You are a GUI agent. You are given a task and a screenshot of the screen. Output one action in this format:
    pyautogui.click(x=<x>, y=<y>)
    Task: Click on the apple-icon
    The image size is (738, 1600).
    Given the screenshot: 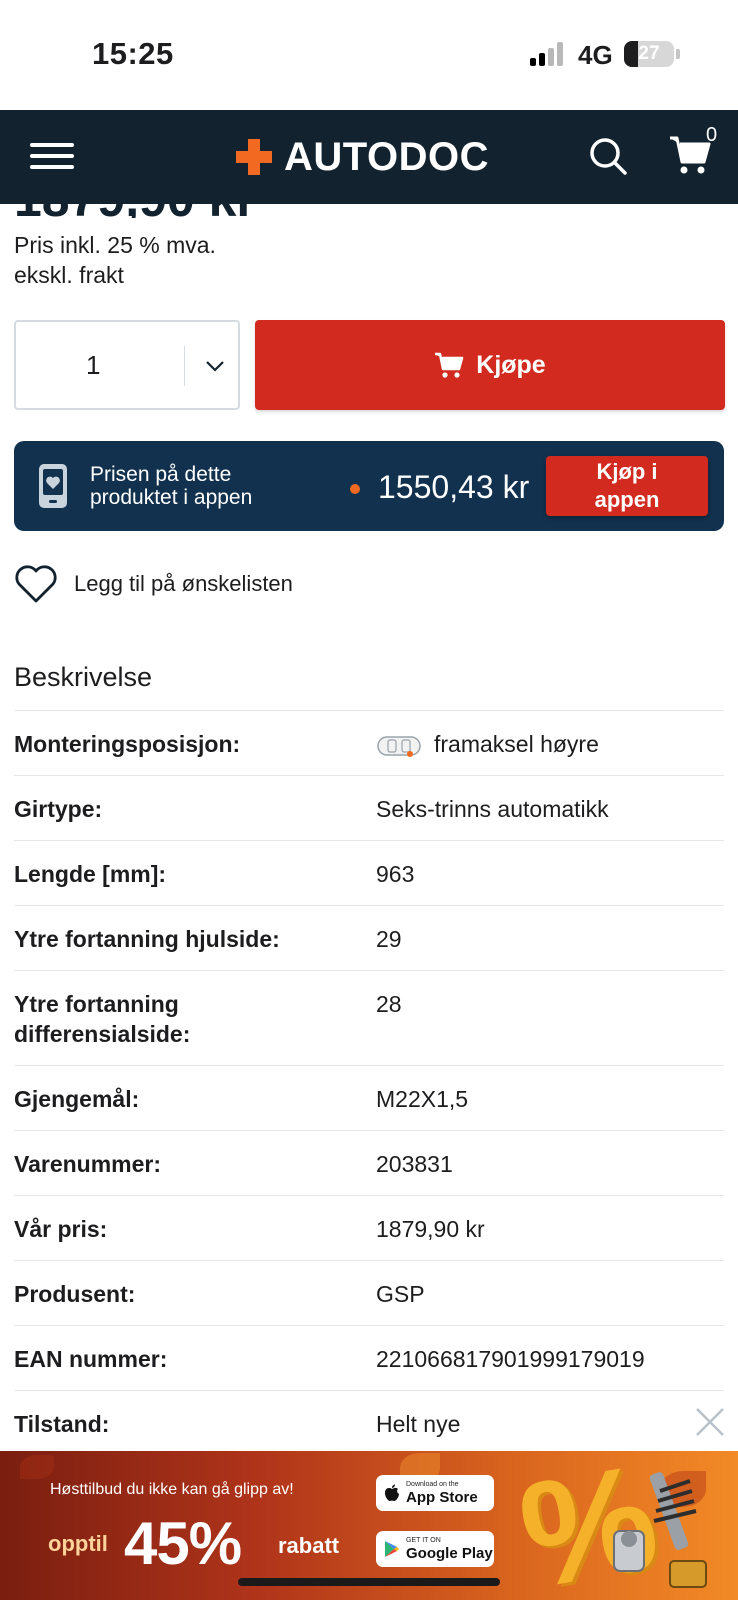 What is the action you would take?
    pyautogui.click(x=392, y=1492)
    